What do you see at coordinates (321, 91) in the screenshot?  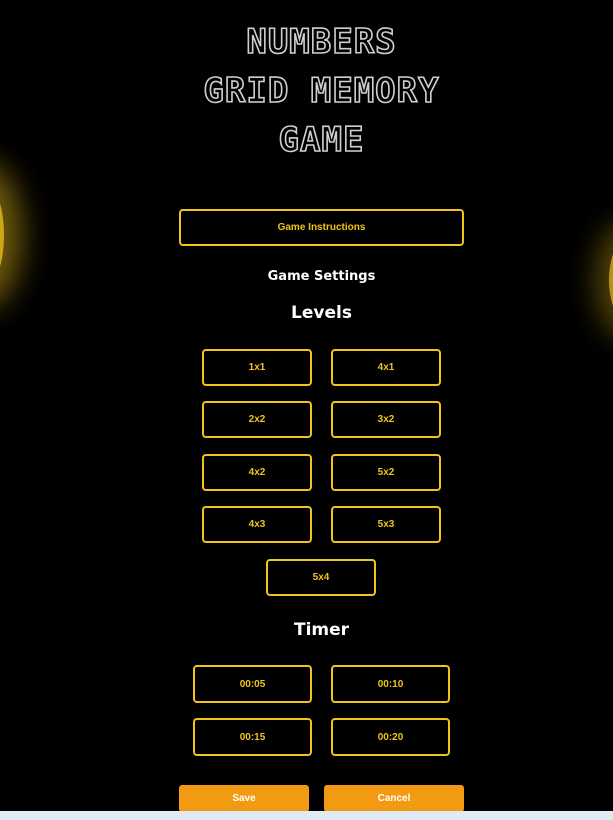 I see `title-line-2: GRID MEMORY` at bounding box center [321, 91].